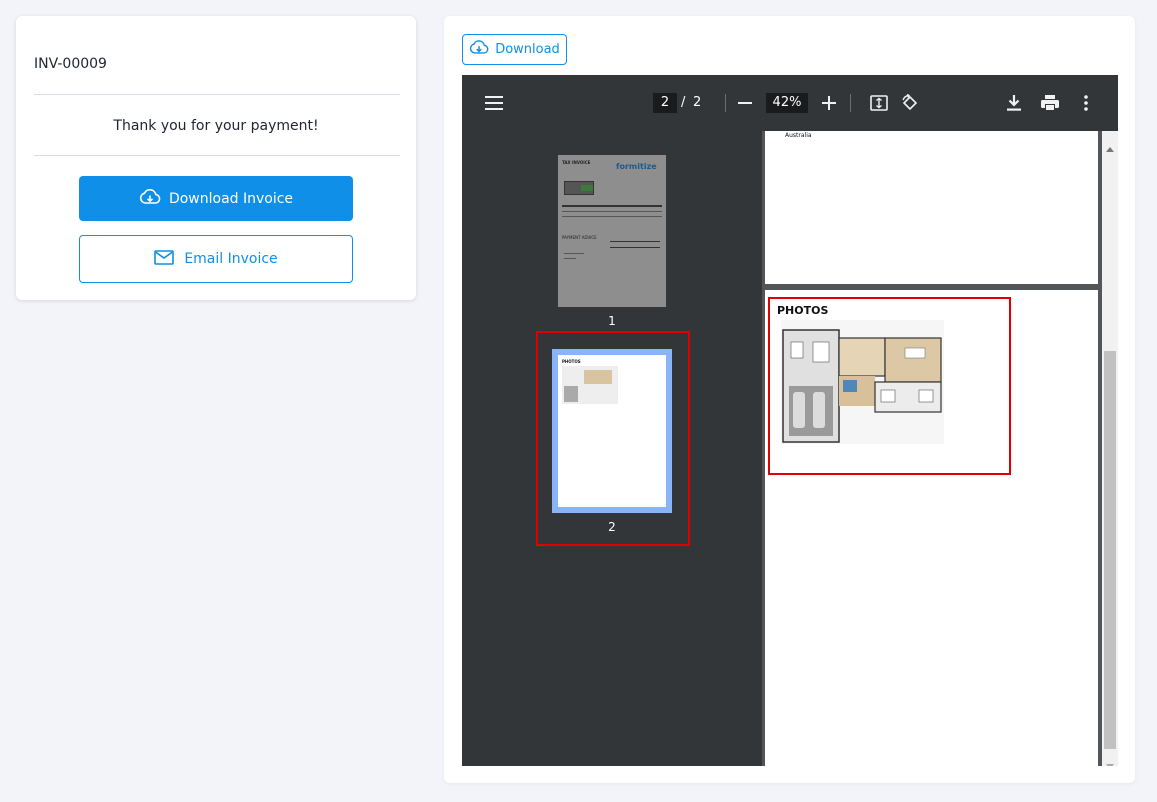 Image resolution: width=1157 pixels, height=802 pixels. I want to click on thumbnail-label-1: 1, so click(612, 321).